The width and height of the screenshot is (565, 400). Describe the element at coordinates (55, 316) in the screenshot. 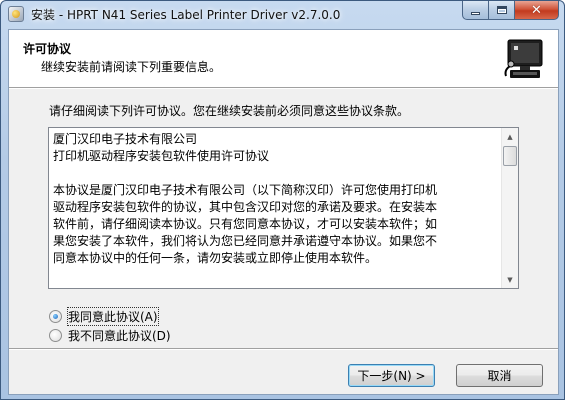

I see `accept-radio` at that location.